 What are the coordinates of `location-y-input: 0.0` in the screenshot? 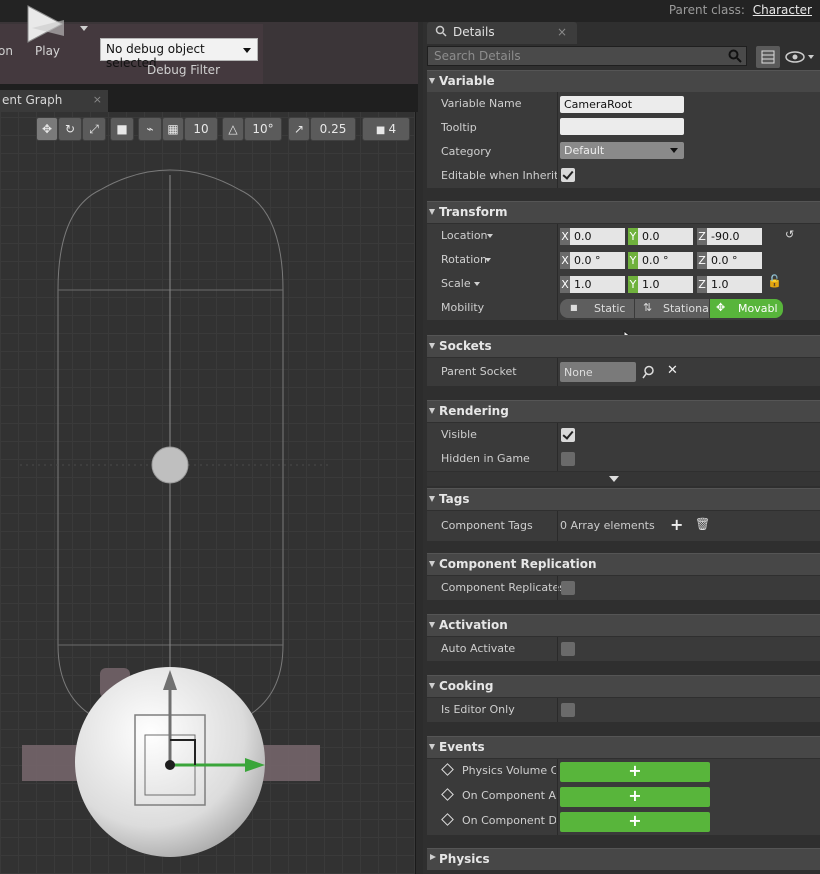 It's located at (665, 236).